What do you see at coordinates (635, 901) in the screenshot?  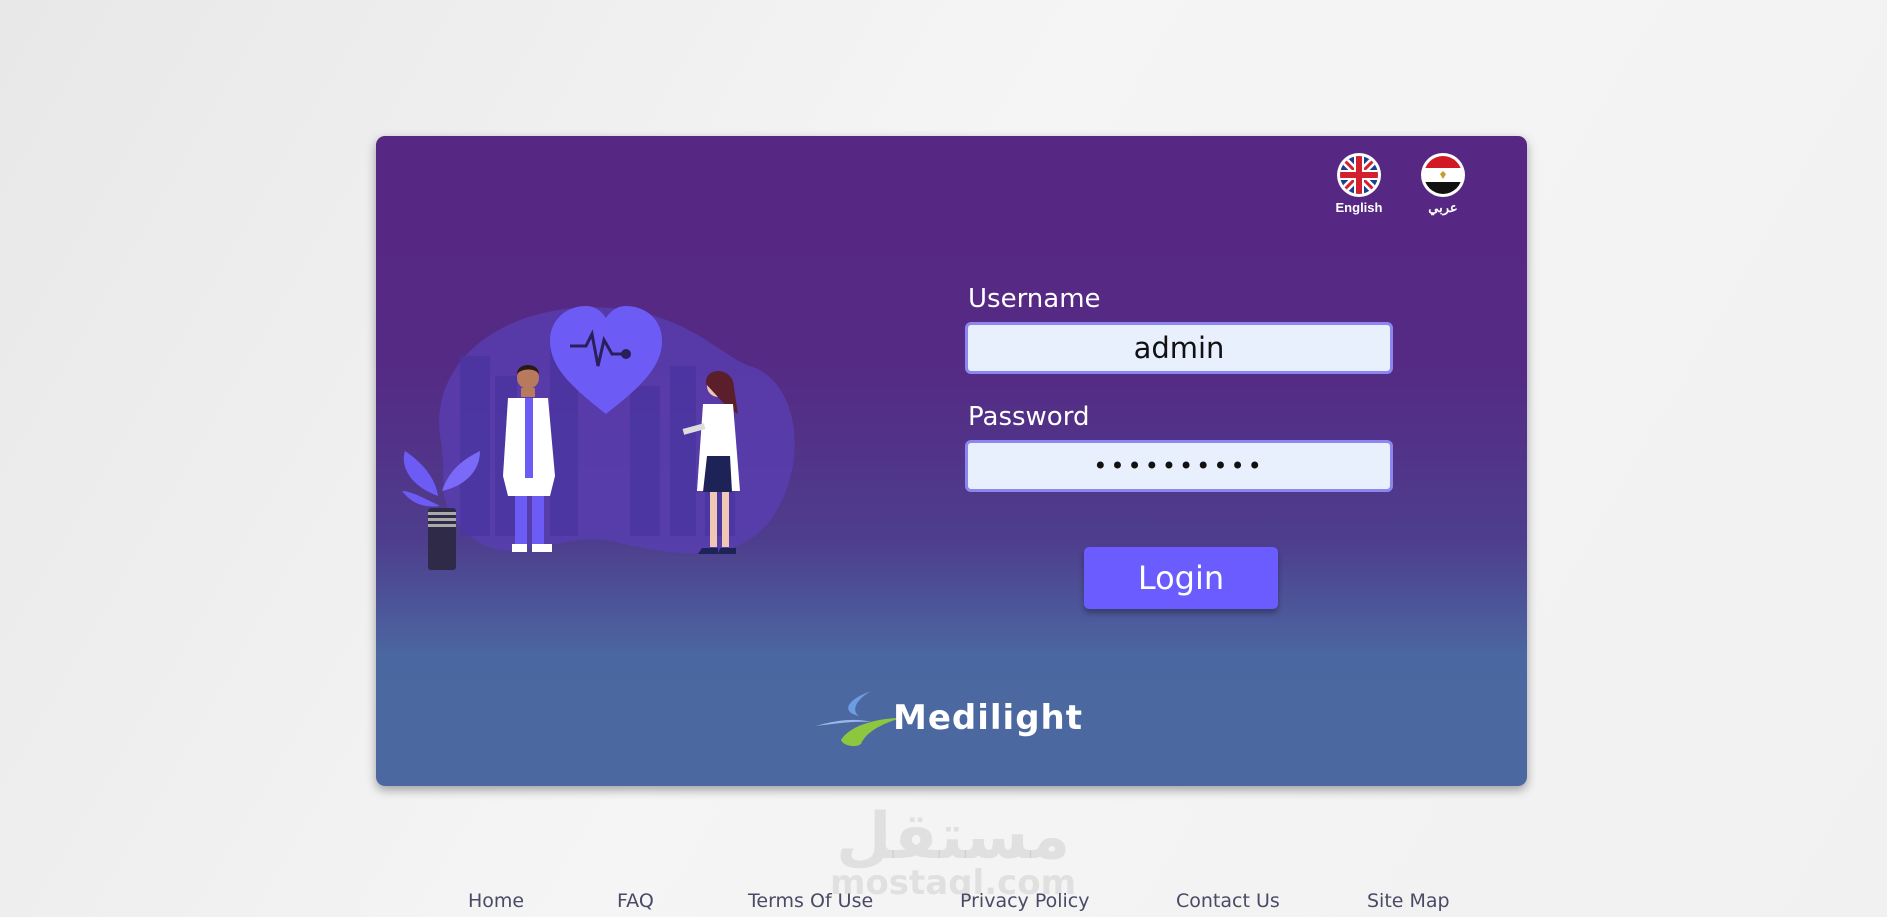 I see `footer-link-faq: FAQ` at bounding box center [635, 901].